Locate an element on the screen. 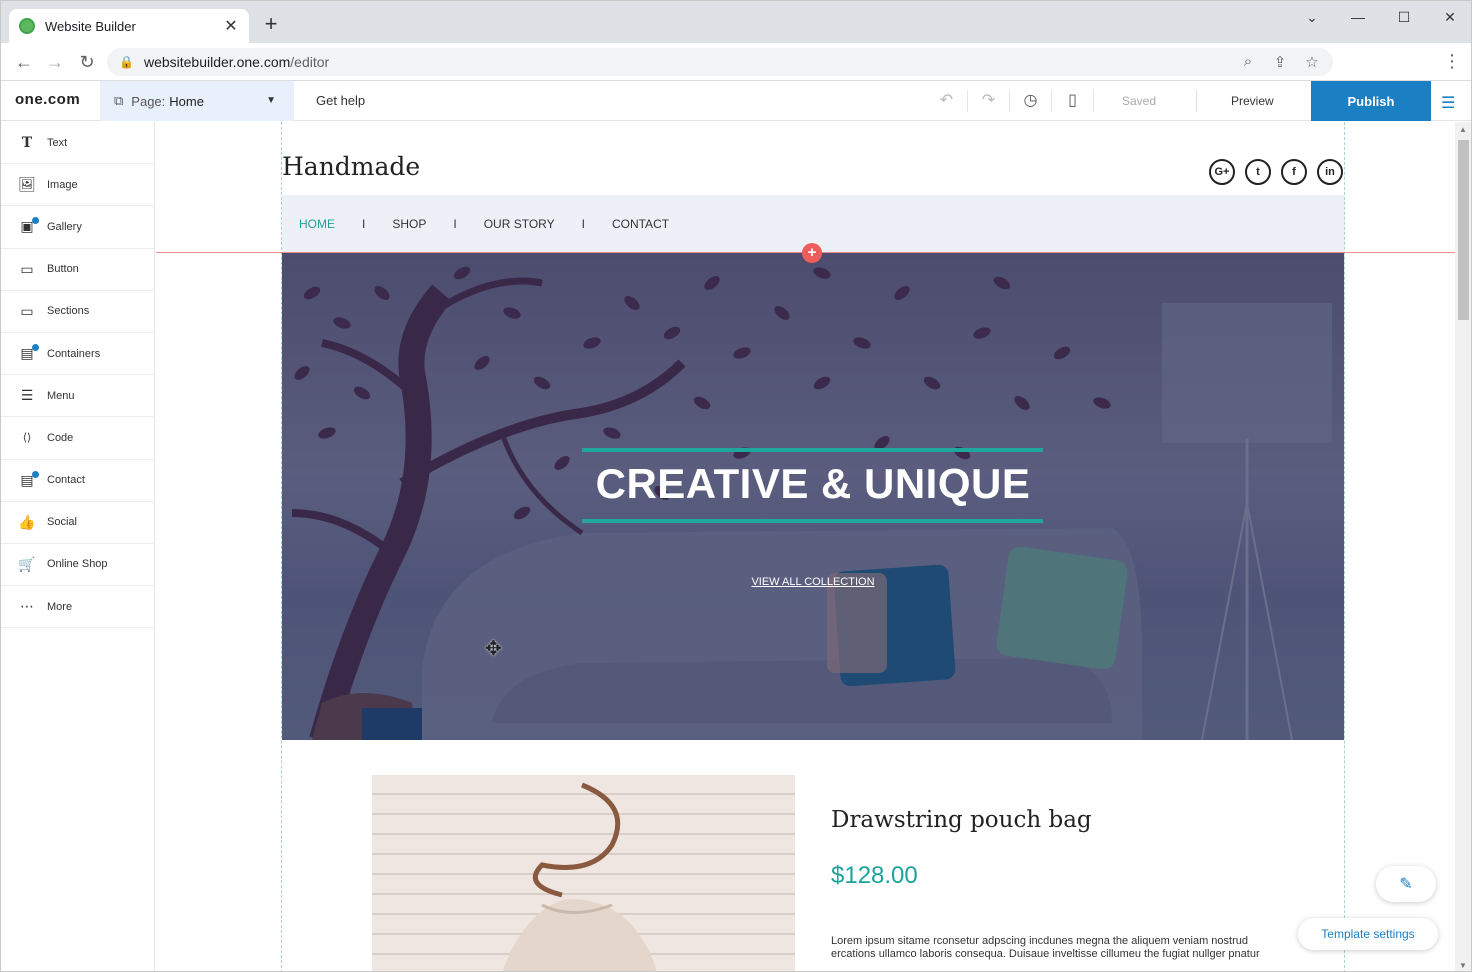  facebook-icon: f is located at coordinates (1294, 172).